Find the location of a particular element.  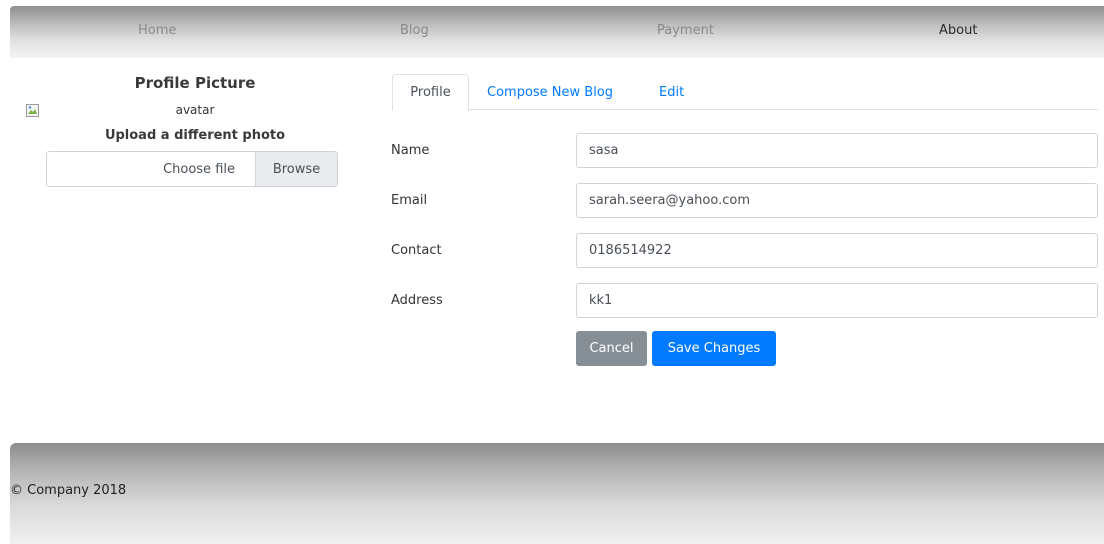

profile-picture-title: Profile Picture is located at coordinates (195, 83).